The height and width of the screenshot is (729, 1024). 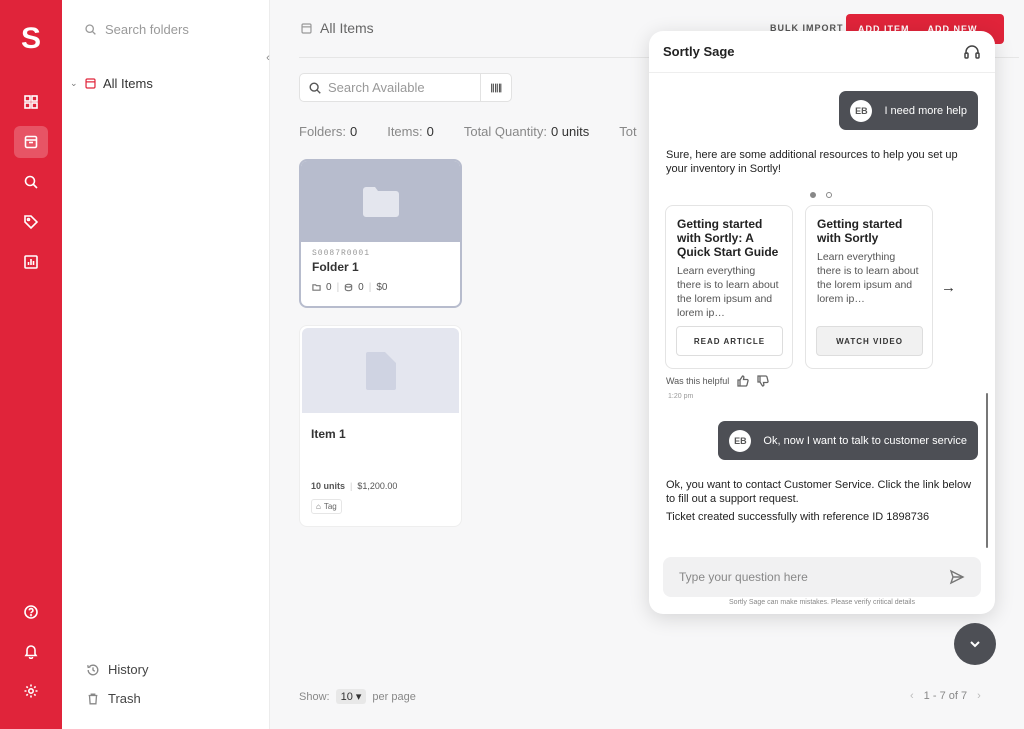 I want to click on item-title: Item 1, so click(x=328, y=434).